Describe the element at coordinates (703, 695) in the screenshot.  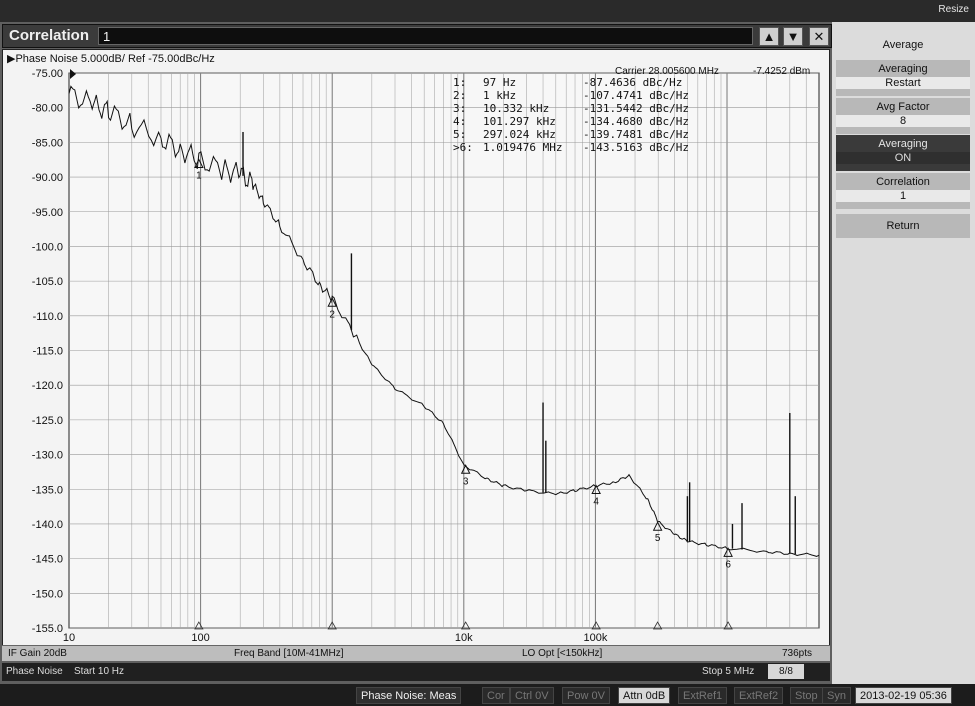
I see `extref1-status: ExtRef1` at that location.